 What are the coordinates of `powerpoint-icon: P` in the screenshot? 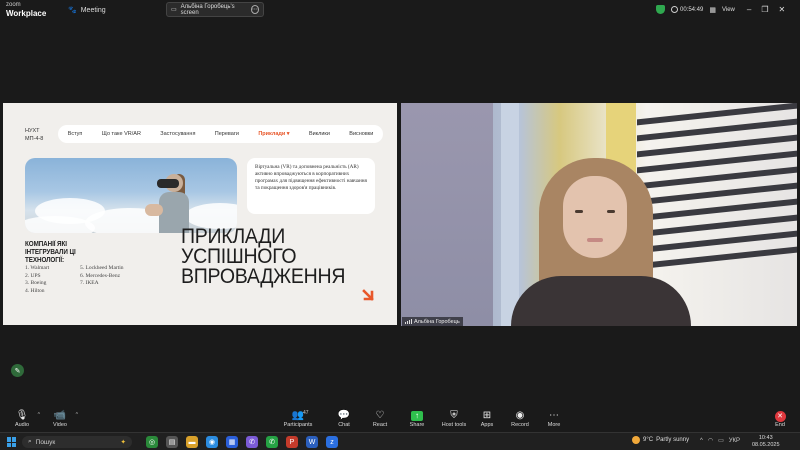 It's located at (292, 442).